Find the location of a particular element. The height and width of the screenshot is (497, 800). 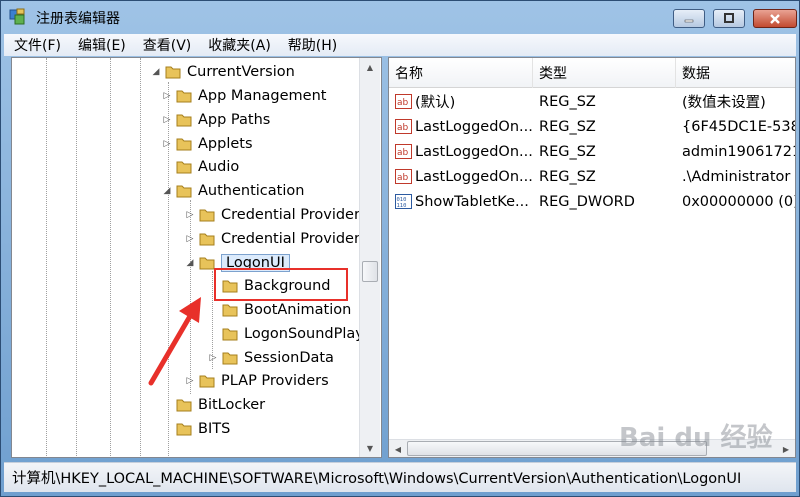

title-bar: 注册表编辑器 is located at coordinates (400, 17).